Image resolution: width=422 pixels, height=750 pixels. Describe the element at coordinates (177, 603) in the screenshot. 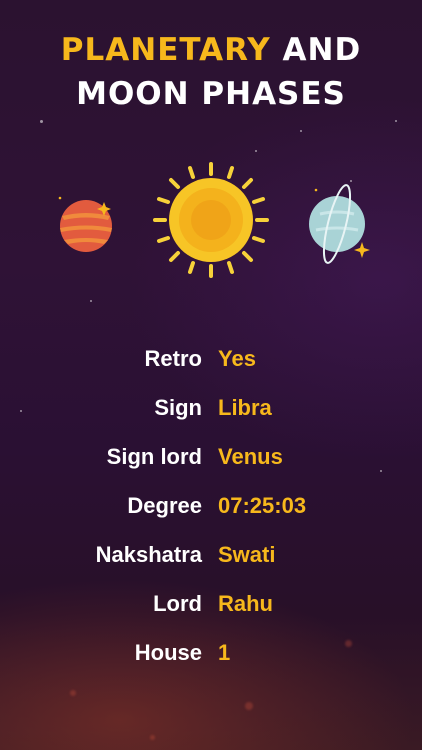

I see `detail-label: Lord` at that location.